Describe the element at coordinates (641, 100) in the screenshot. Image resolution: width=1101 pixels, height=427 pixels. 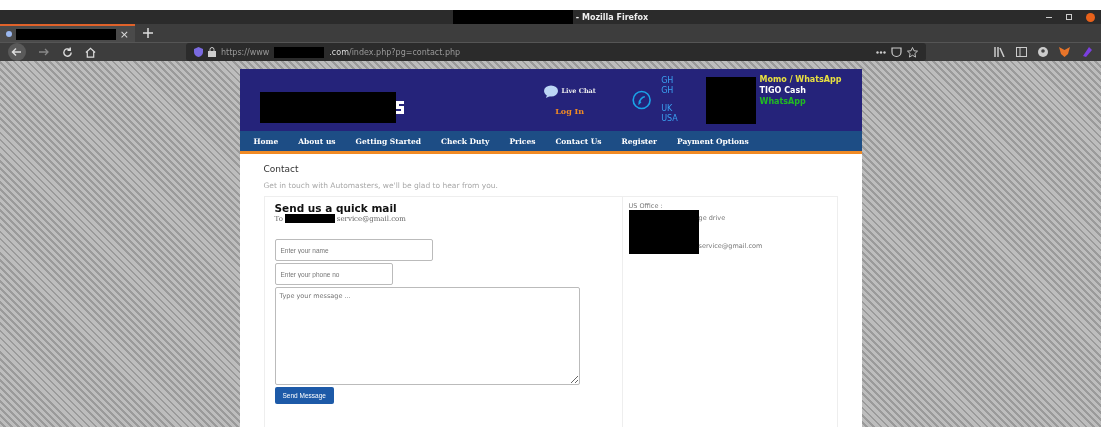
I see `phone-icon` at that location.